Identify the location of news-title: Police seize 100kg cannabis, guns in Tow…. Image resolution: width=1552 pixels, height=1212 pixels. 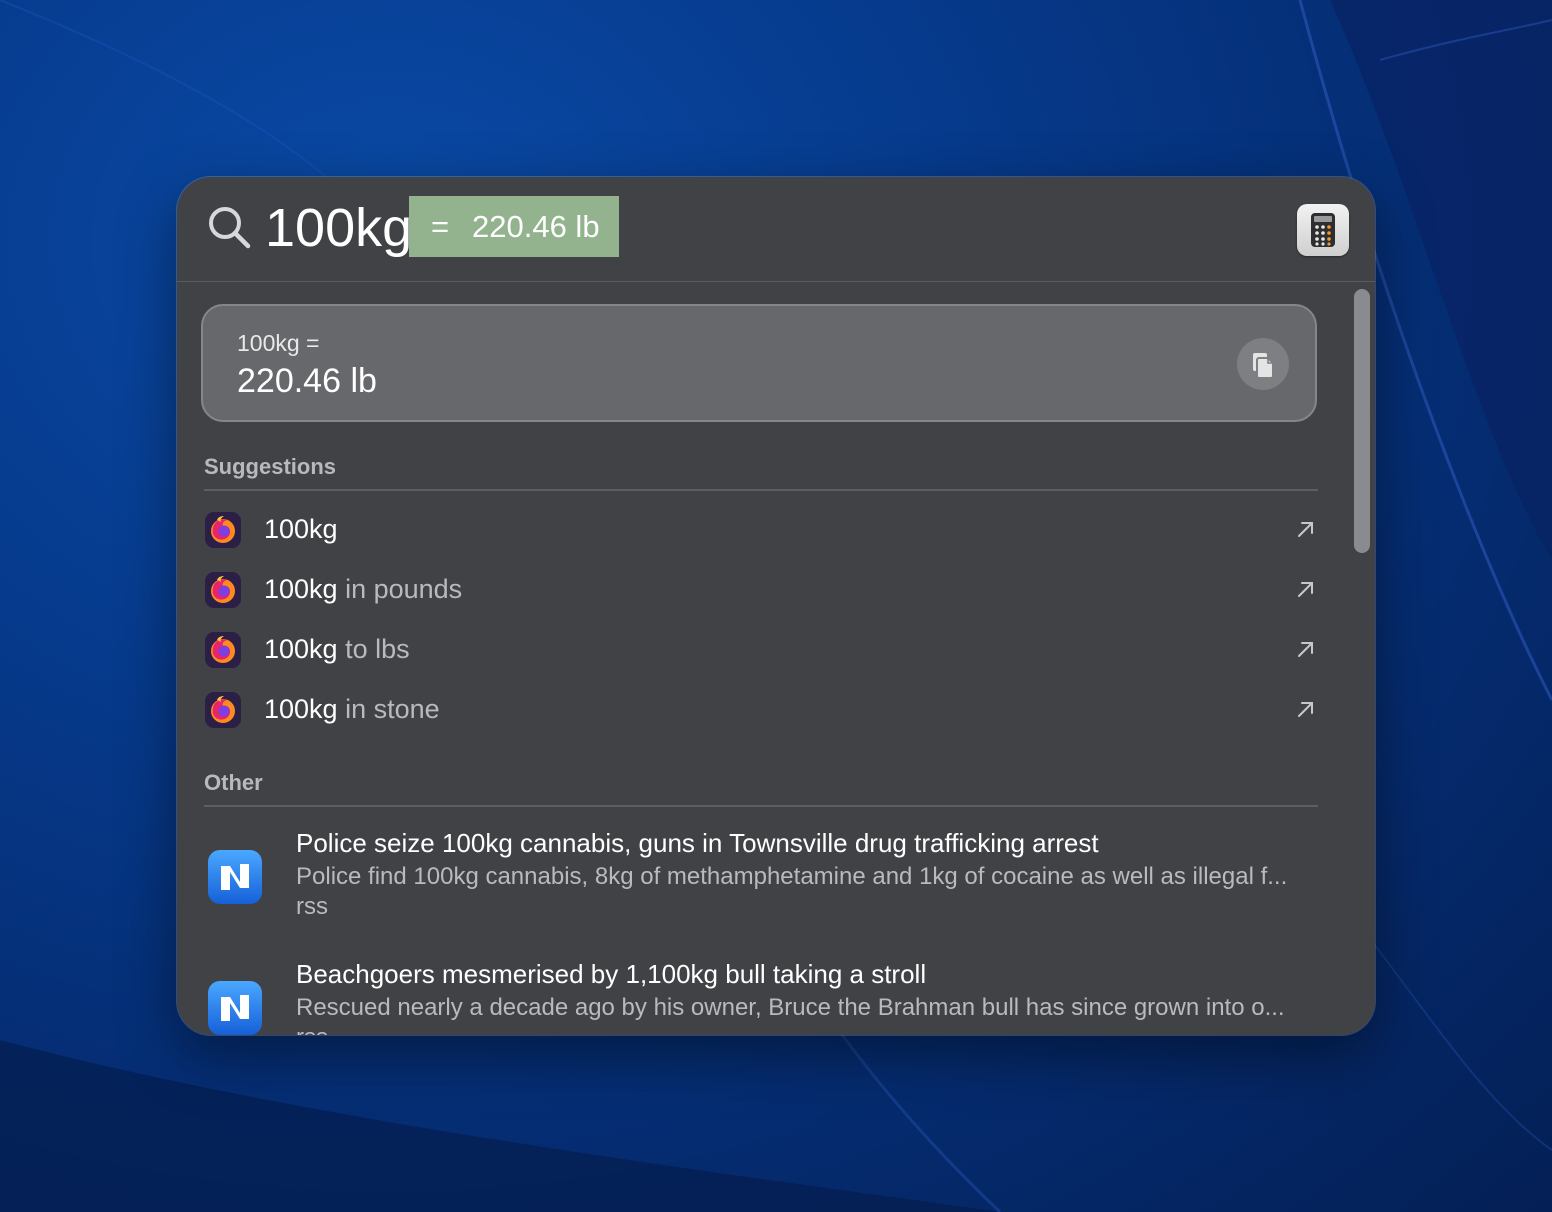
(697, 843).